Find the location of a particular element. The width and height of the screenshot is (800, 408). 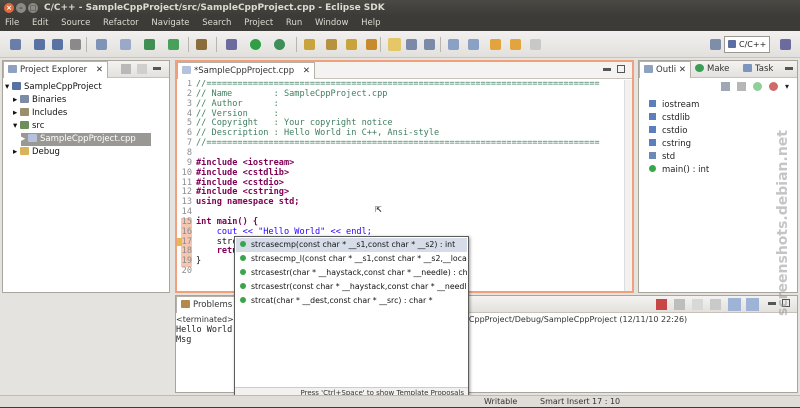

project-explorer-icon is located at coordinates (12, 69).